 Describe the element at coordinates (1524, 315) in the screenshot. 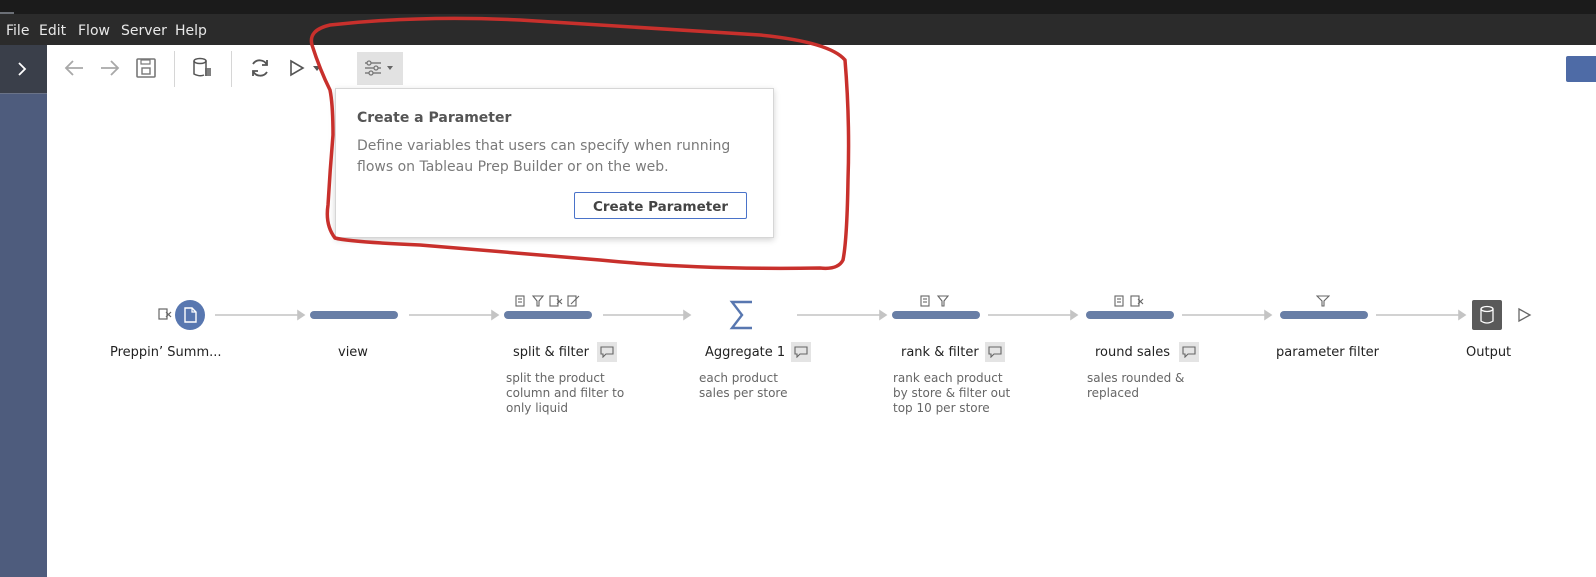

I see `run-output-icon` at that location.